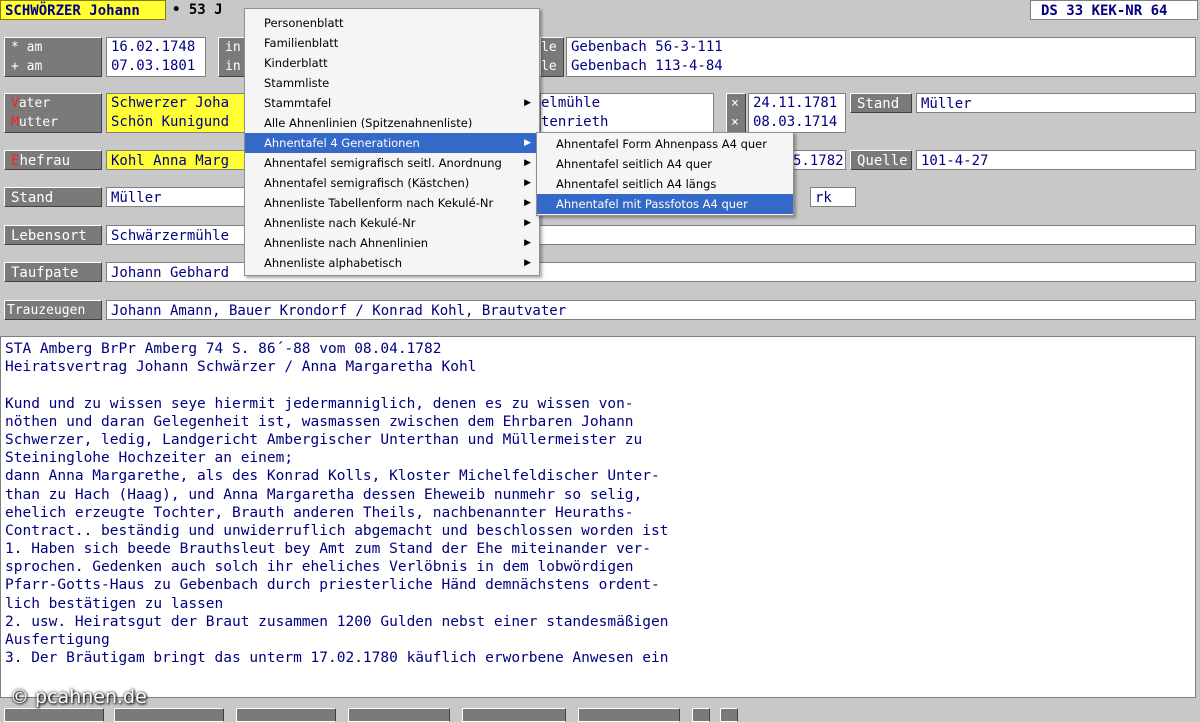  What do you see at coordinates (627, 122) in the screenshot?
I see `mother-place: tenrieth` at bounding box center [627, 122].